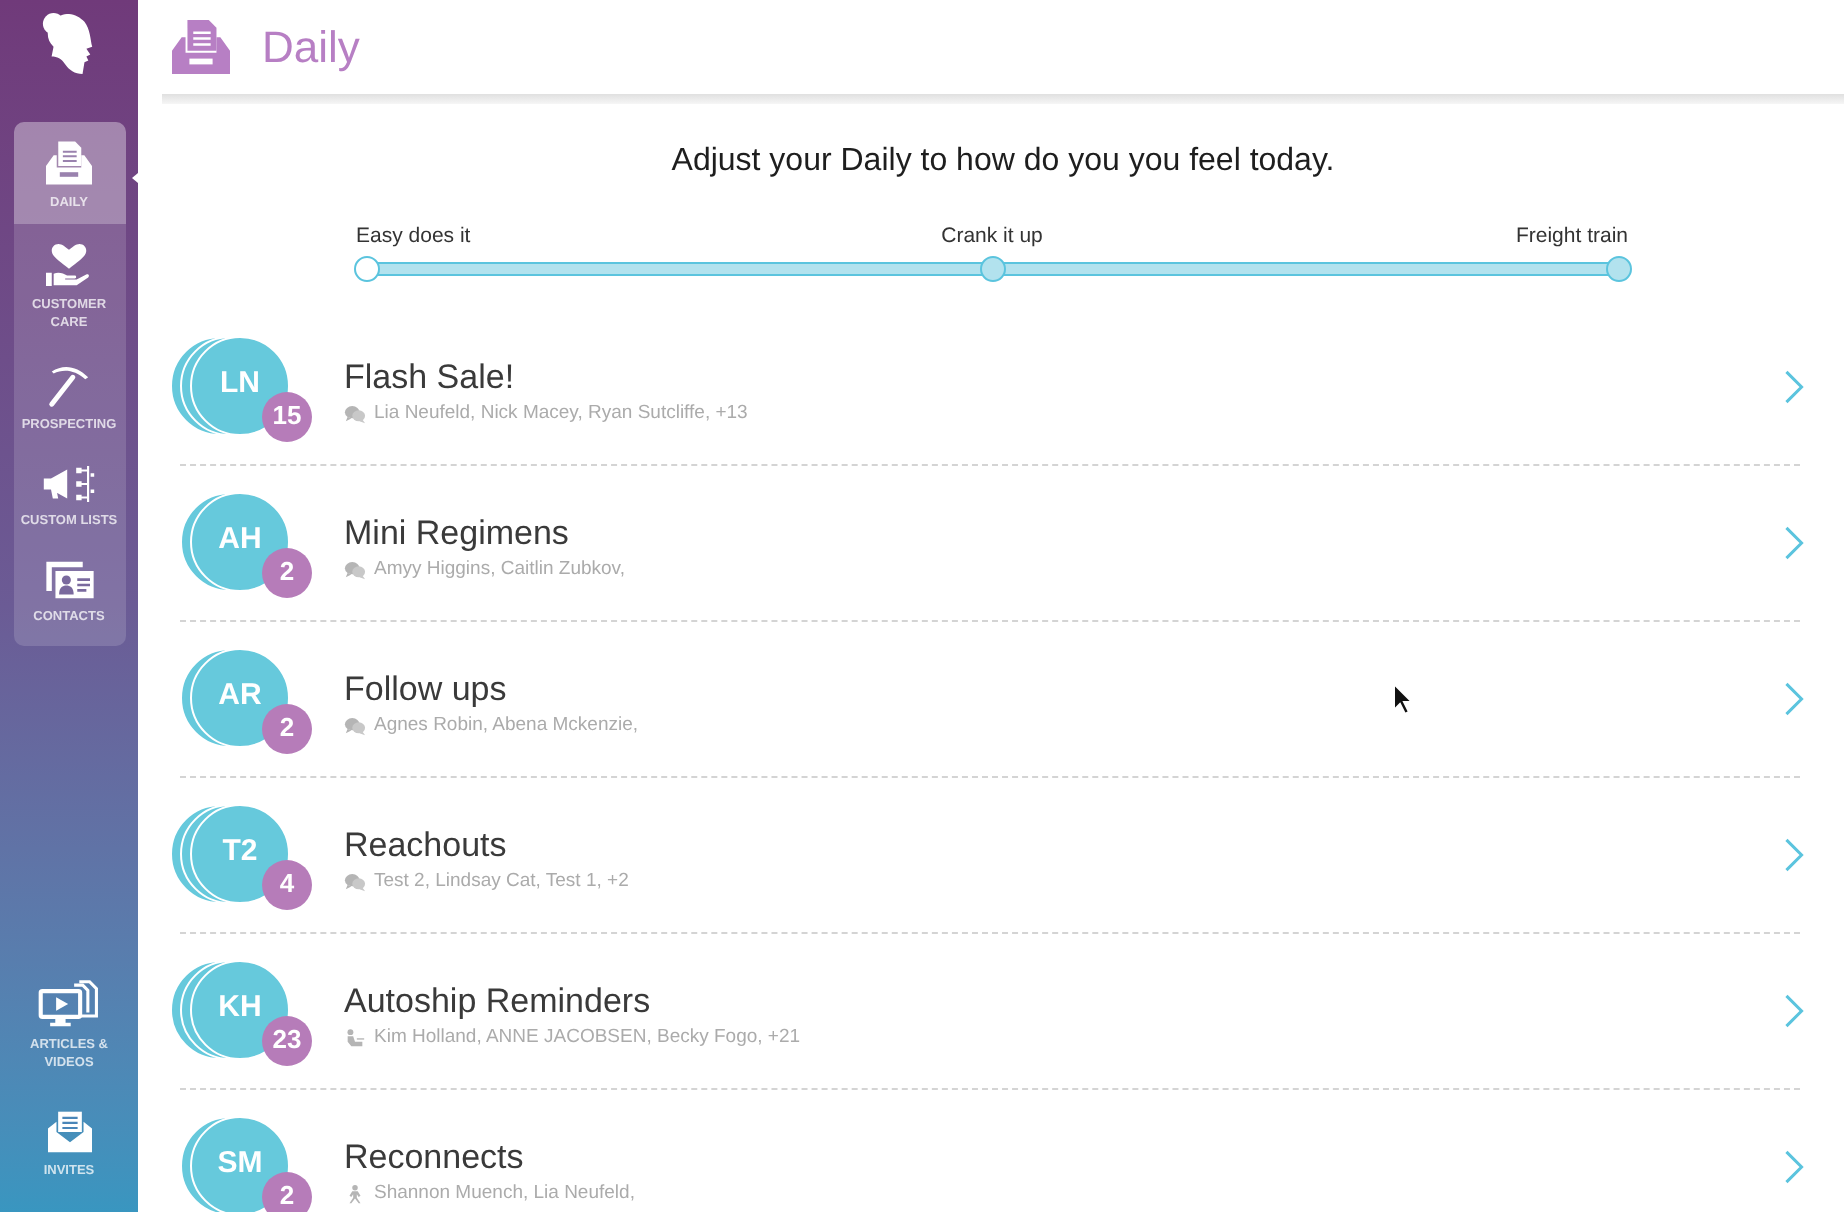 This screenshot has height=1212, width=1844. What do you see at coordinates (1403, 699) in the screenshot?
I see `mouse-cursor-icon` at bounding box center [1403, 699].